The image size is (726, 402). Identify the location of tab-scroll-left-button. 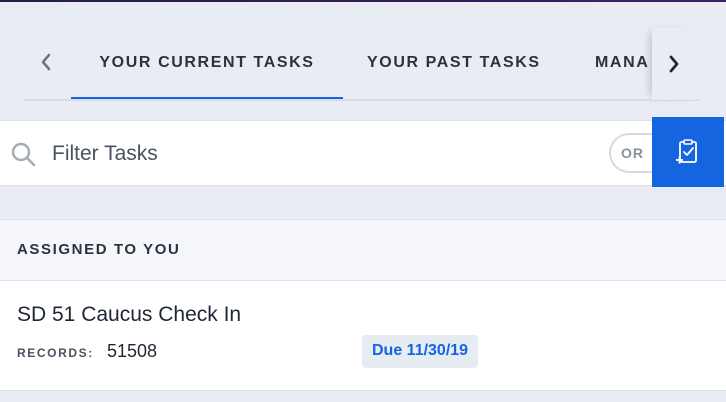
(46, 62).